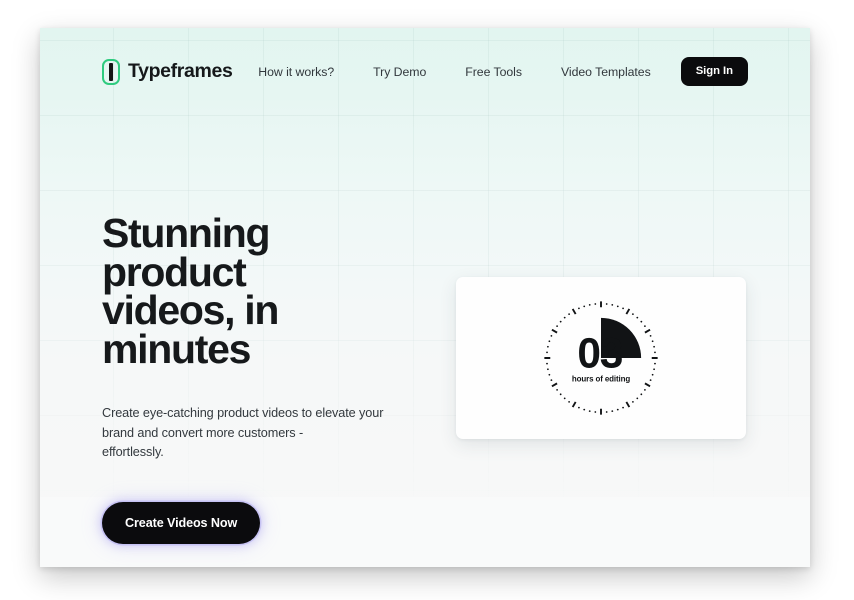 Image resolution: width=854 pixels, height=600 pixels. I want to click on nav-link-how-it-works: How it works?, so click(296, 72).